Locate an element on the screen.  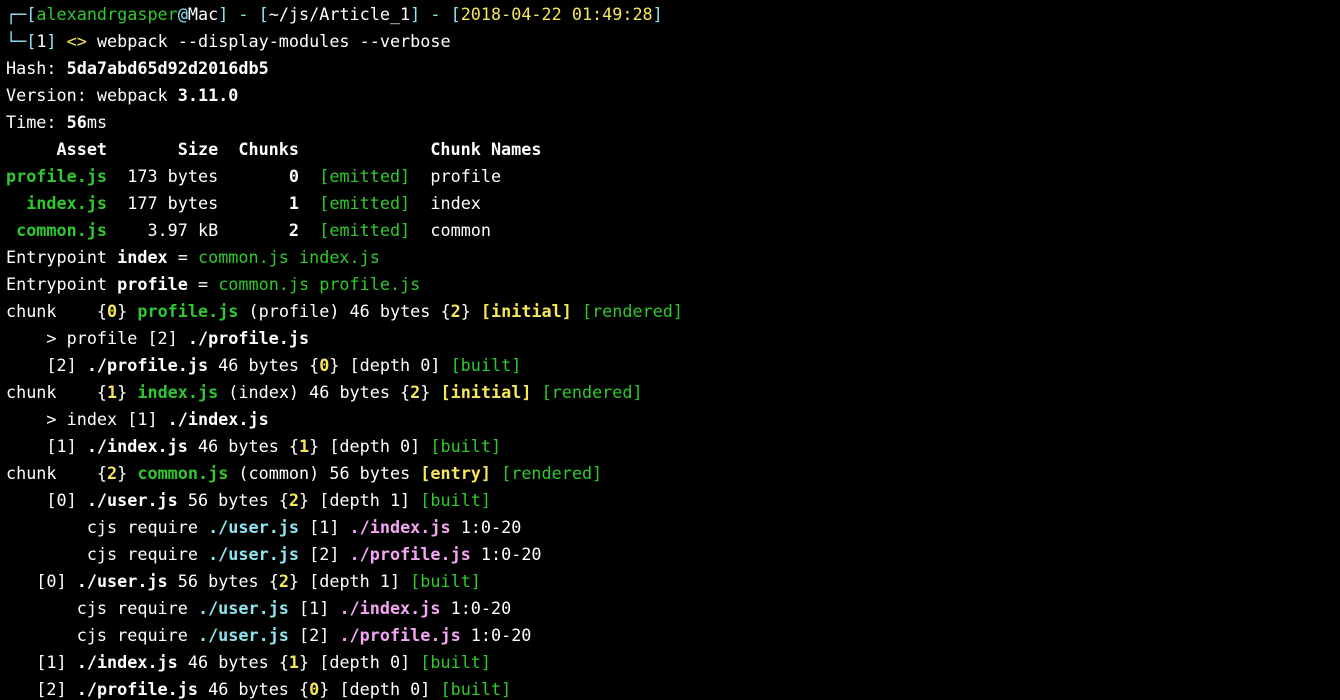
text-segment: Version: webpack is located at coordinates (92, 95).